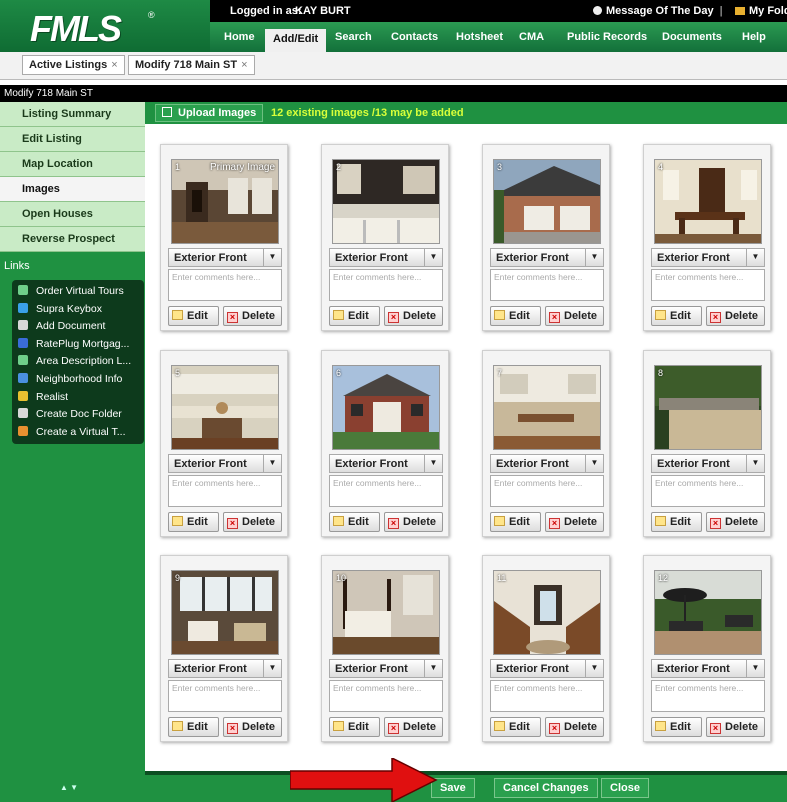 Image resolution: width=787 pixels, height=802 pixels. Describe the element at coordinates (78, 415) in the screenshot. I see `sidebar-link: Create Doc Folder` at that location.